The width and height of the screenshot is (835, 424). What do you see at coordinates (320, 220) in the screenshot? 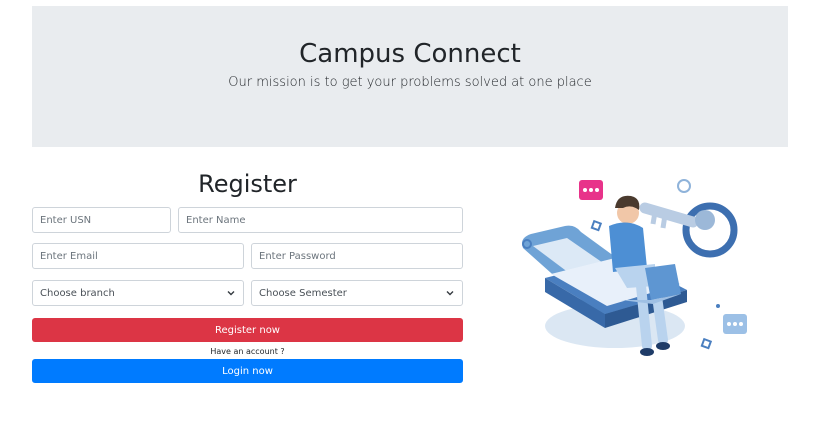
I see `name-input` at bounding box center [320, 220].